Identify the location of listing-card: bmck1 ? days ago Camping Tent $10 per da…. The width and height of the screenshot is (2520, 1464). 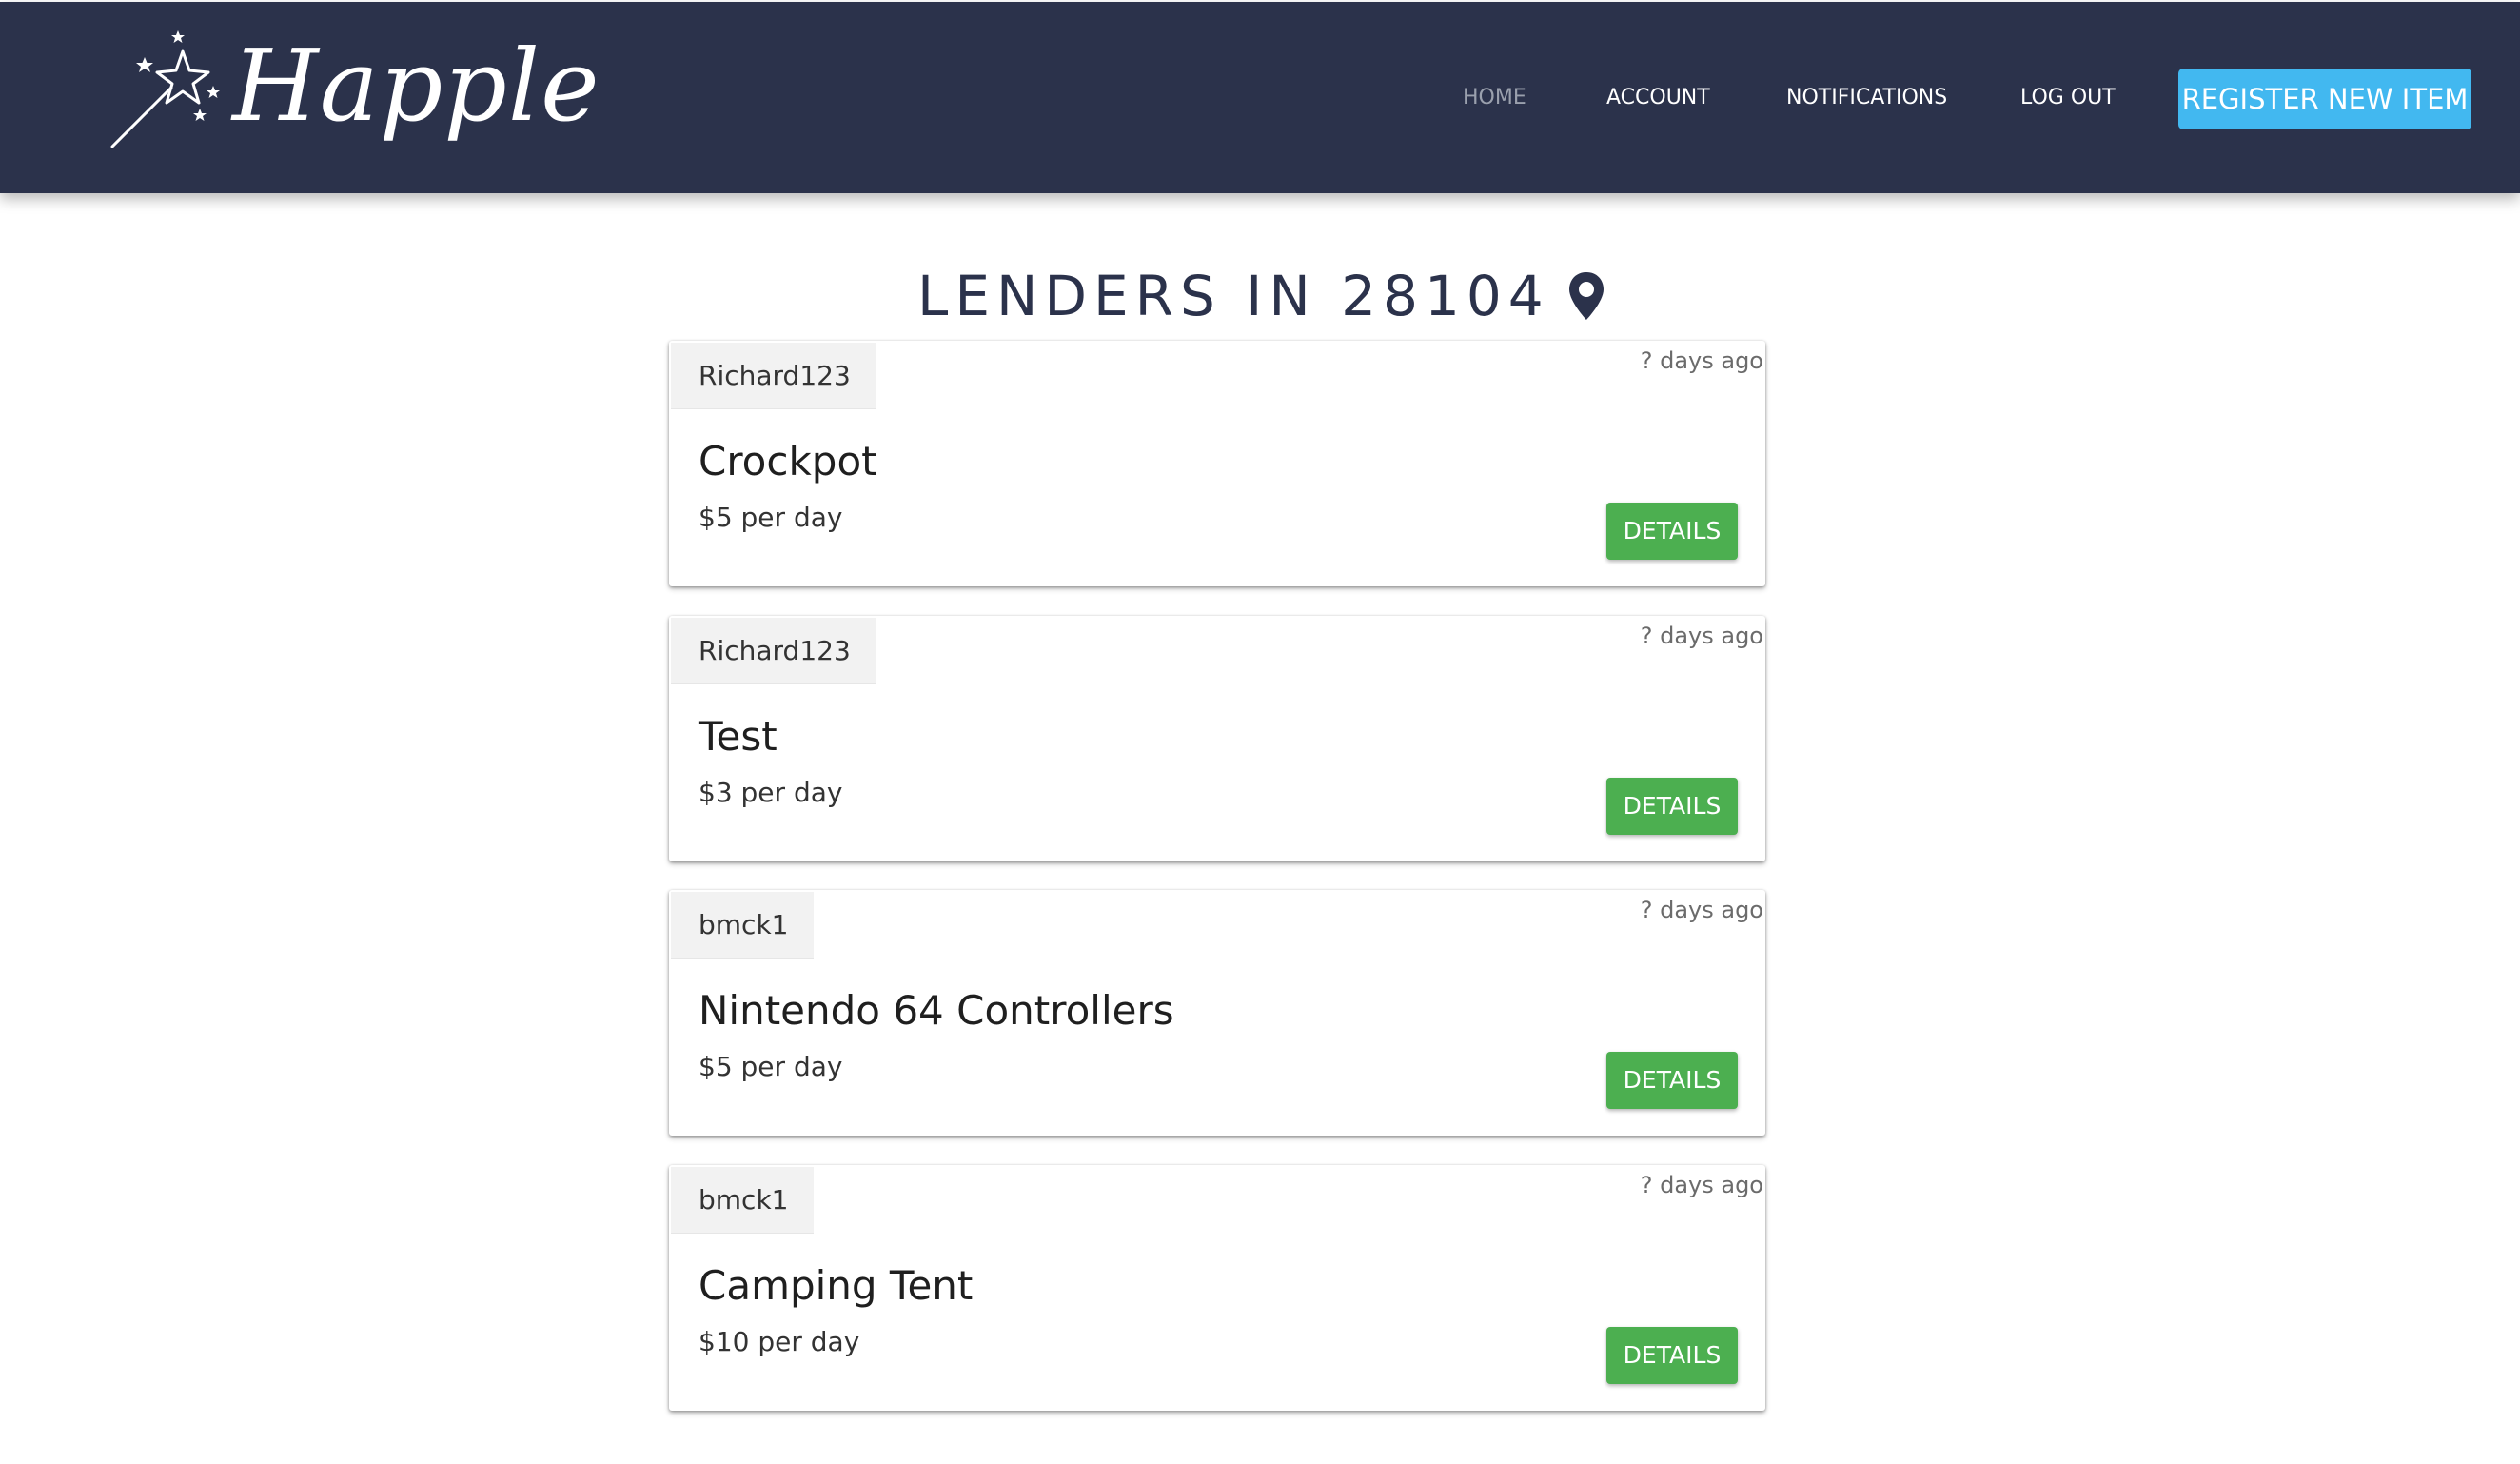
(1217, 1288).